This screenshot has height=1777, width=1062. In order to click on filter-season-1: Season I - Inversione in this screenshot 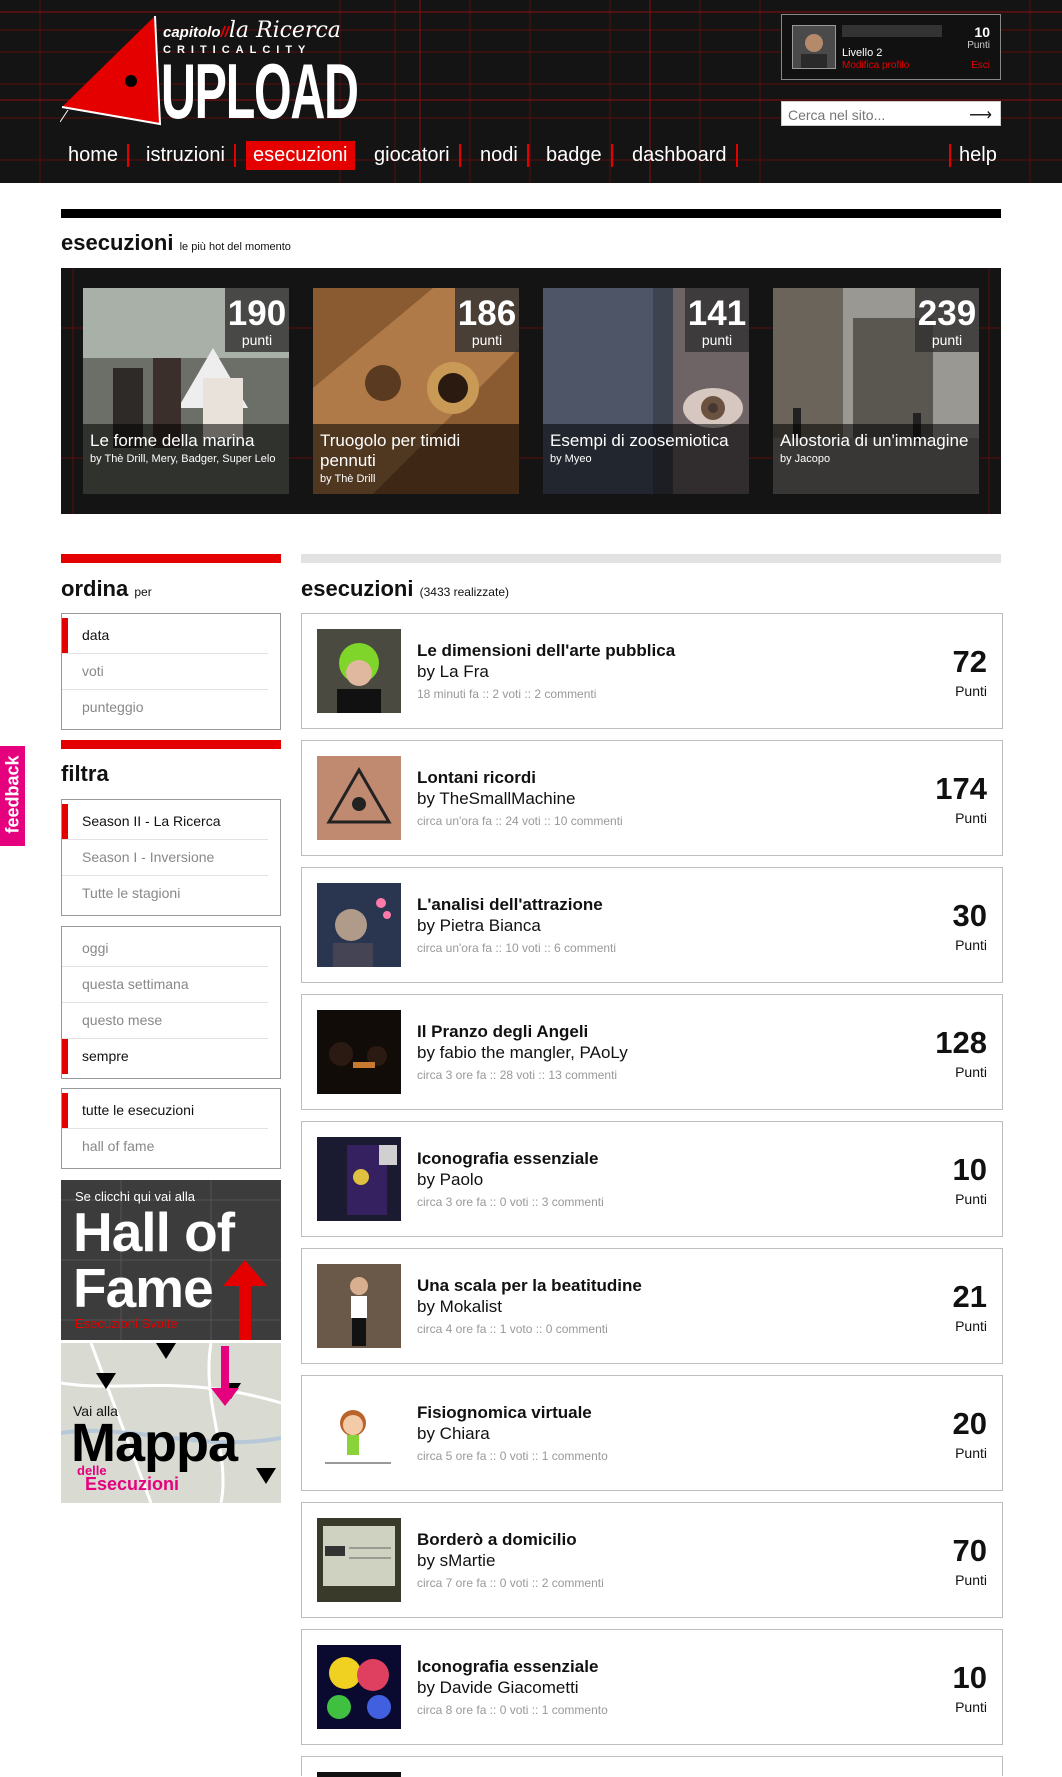, I will do `click(165, 858)`.